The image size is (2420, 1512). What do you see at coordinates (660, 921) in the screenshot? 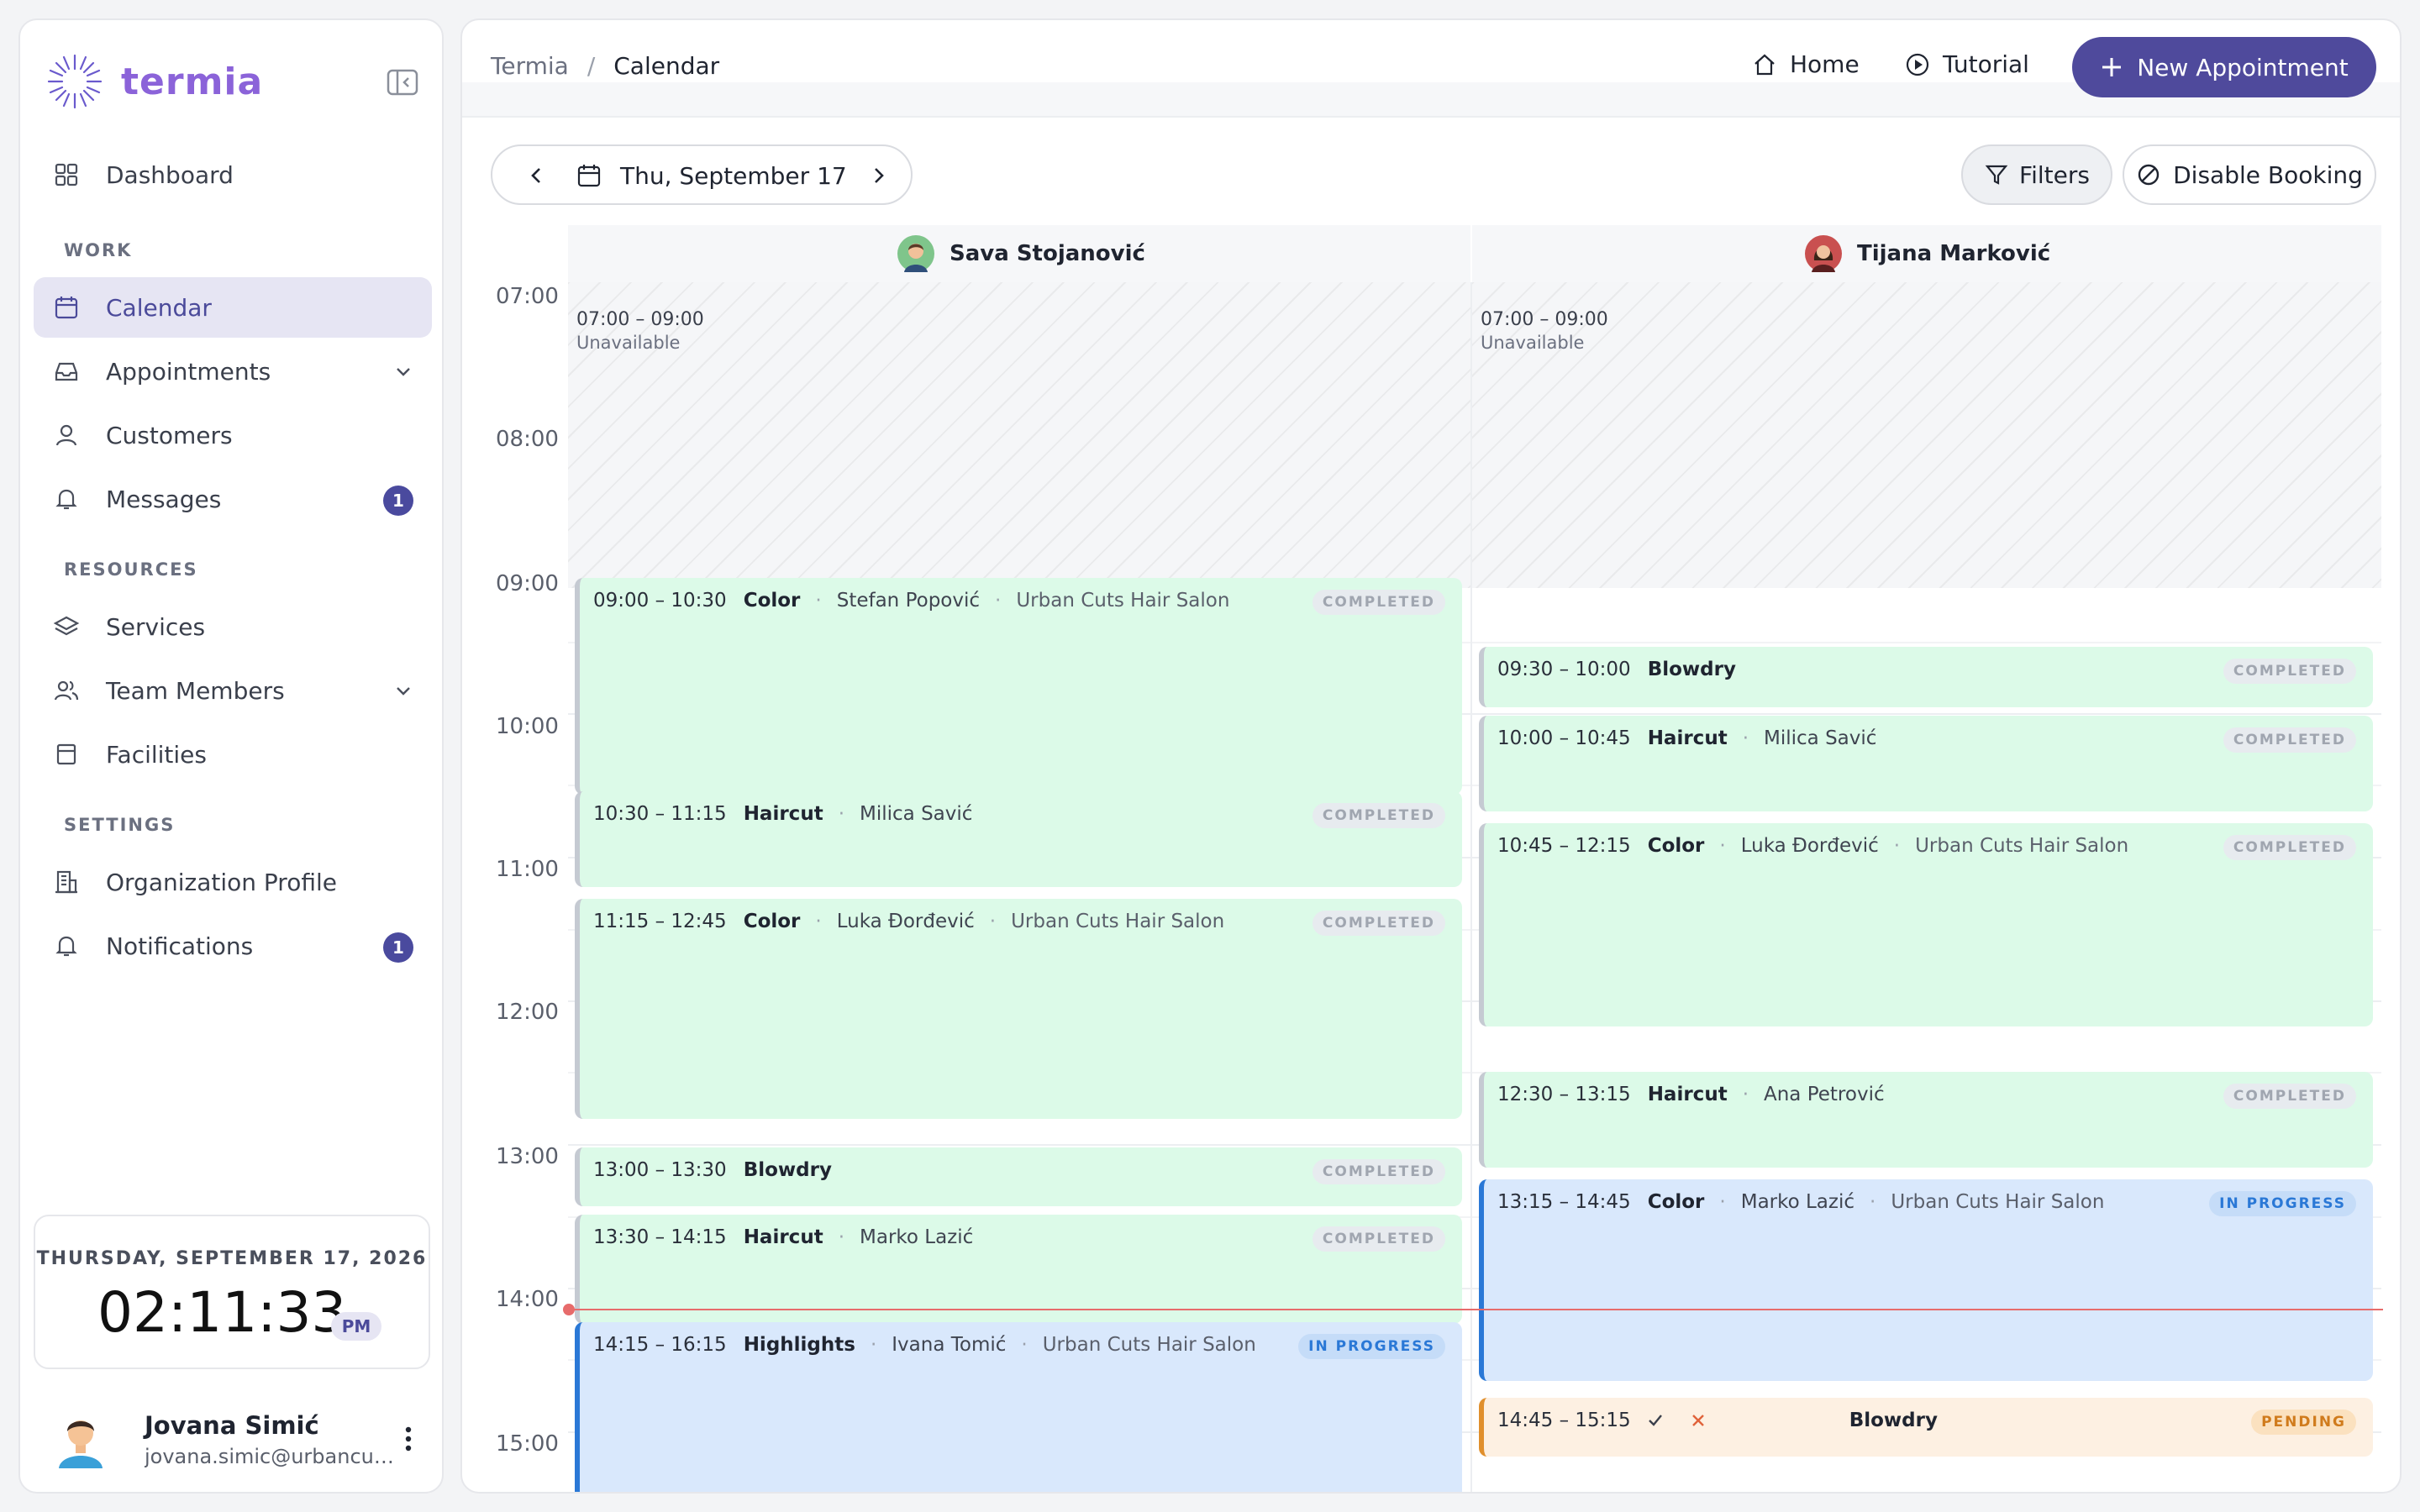
I see `appointment-time: 11:15 – 12:45` at bounding box center [660, 921].